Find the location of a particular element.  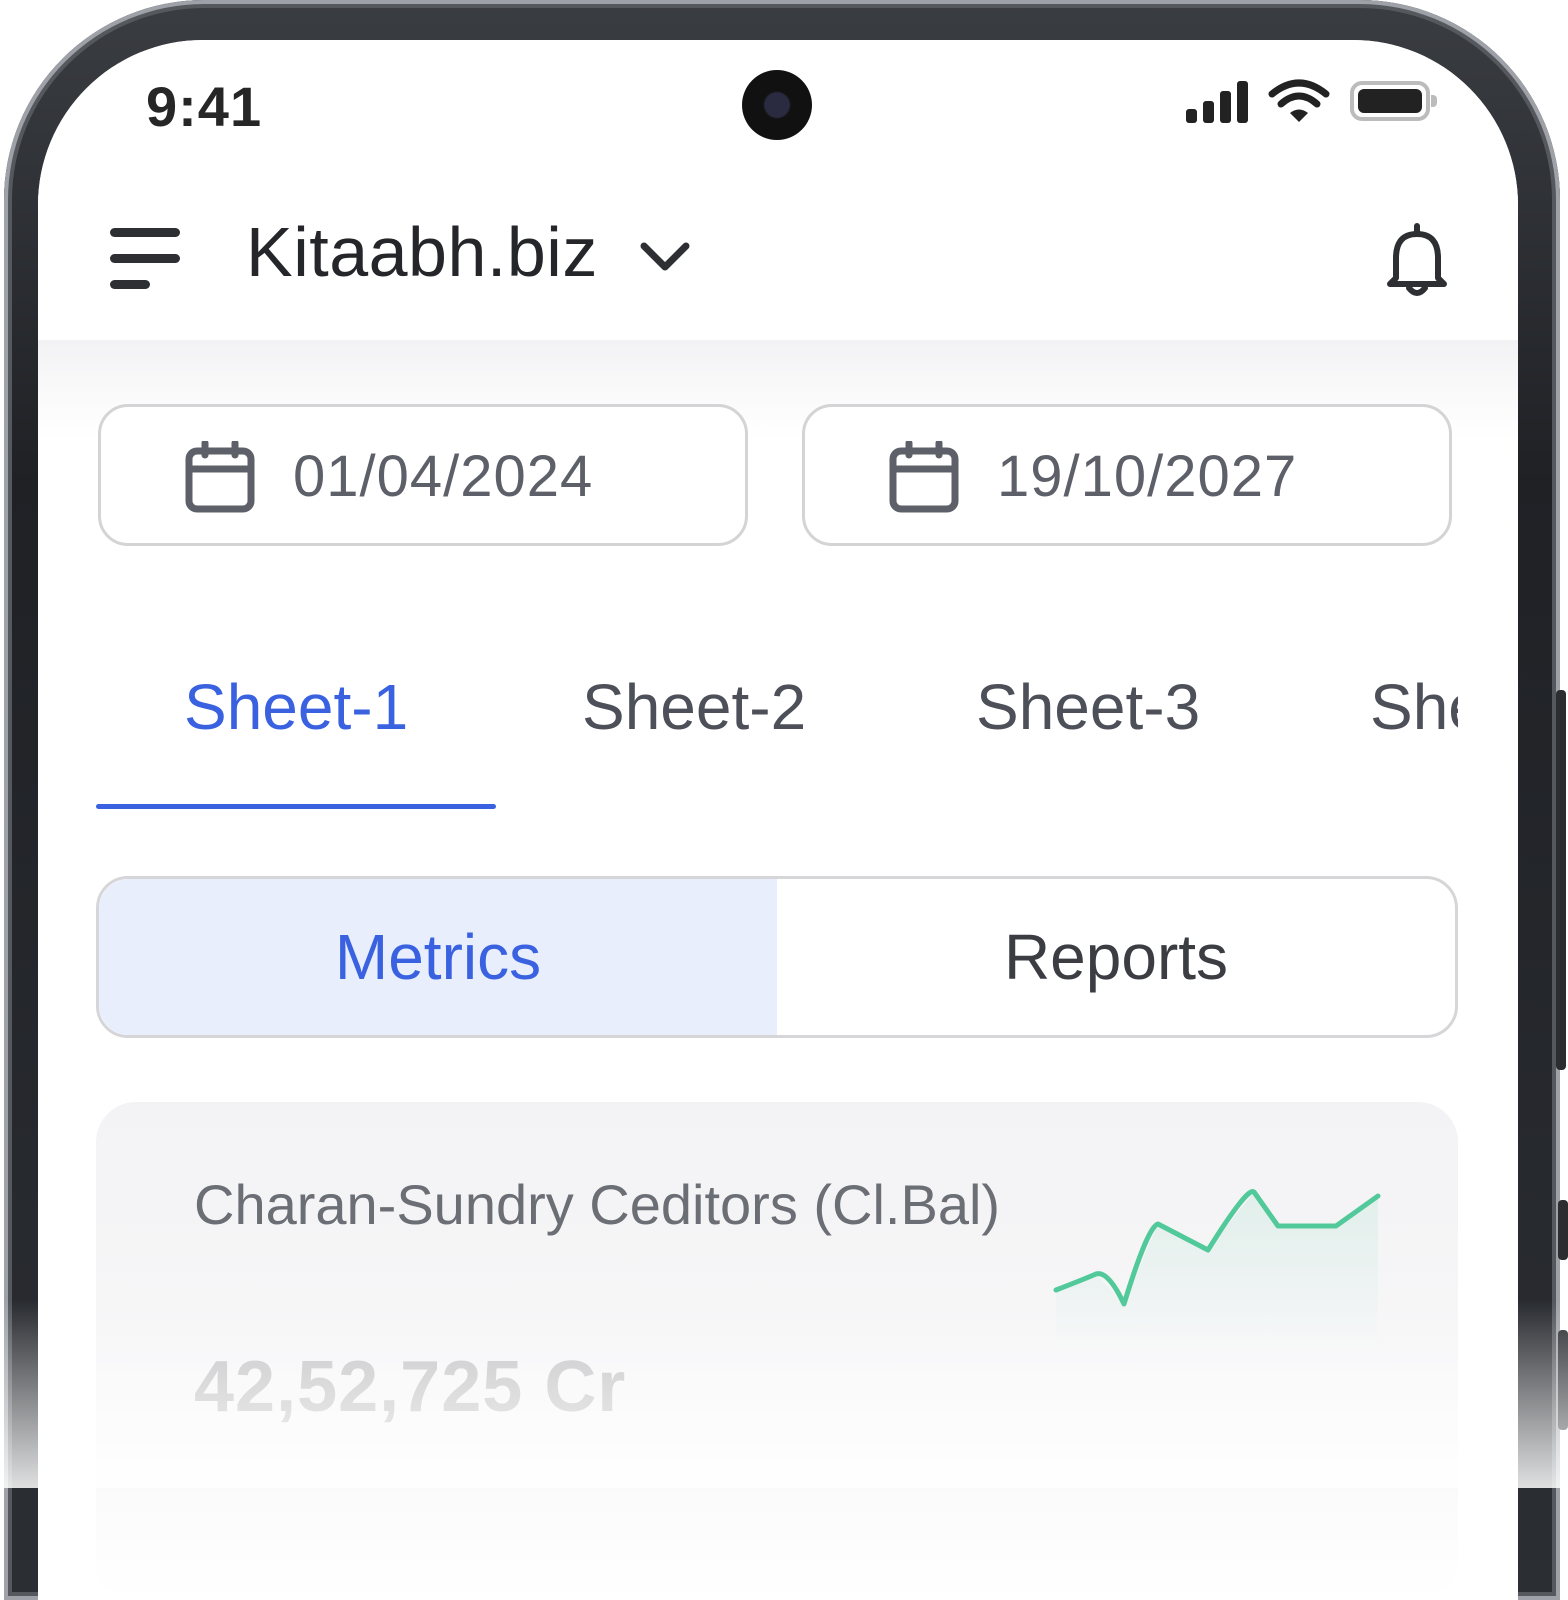

date-from-value: 01/04/2024 is located at coordinates (443, 476).